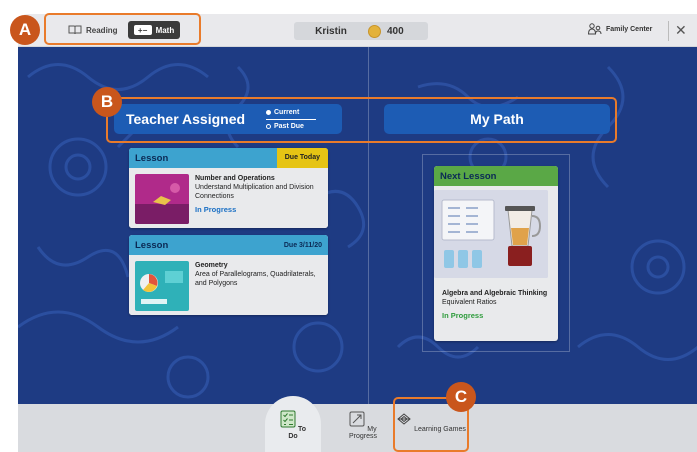 The image size is (697, 452). I want to click on annotation-box-b, so click(361, 120).